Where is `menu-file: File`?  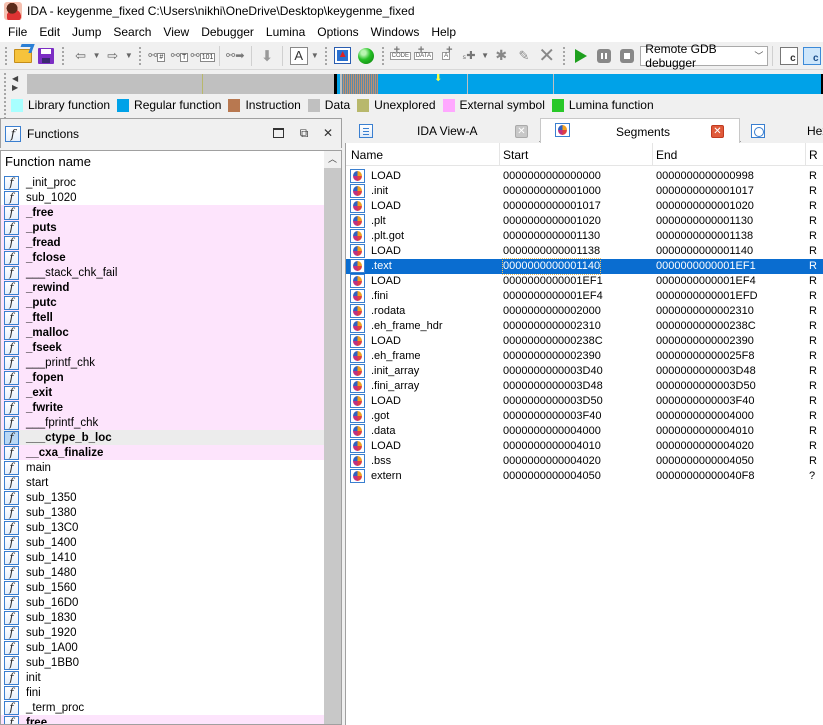
menu-file: File is located at coordinates (17, 32).